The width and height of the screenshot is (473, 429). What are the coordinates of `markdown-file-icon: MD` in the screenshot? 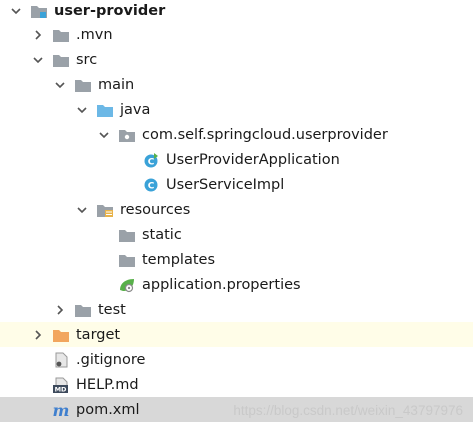 It's located at (61, 385).